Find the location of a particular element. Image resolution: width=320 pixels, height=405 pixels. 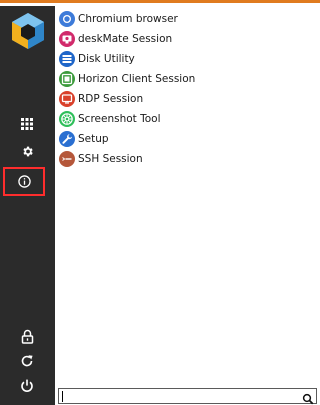

info-icon is located at coordinates (24, 181).